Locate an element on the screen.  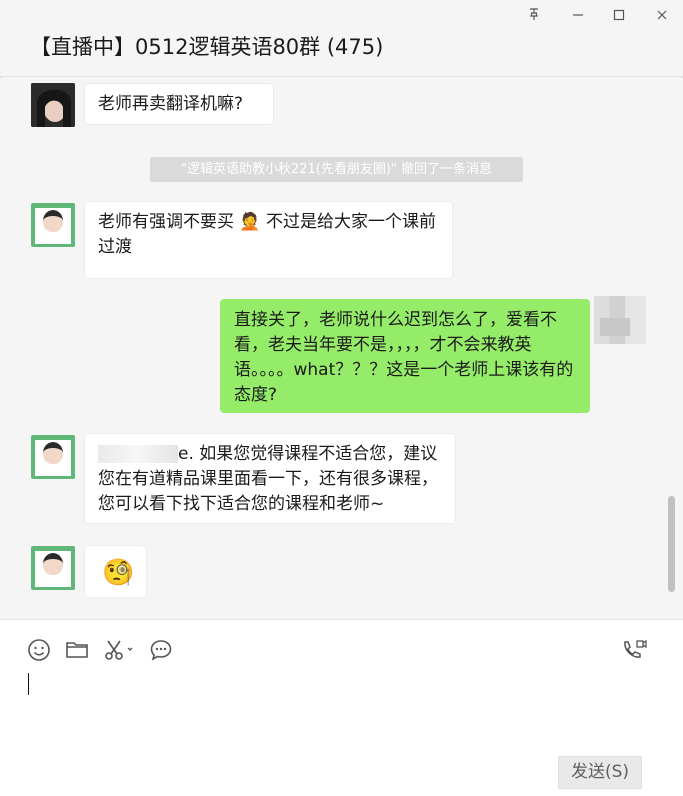
close-icon is located at coordinates (662, 17).